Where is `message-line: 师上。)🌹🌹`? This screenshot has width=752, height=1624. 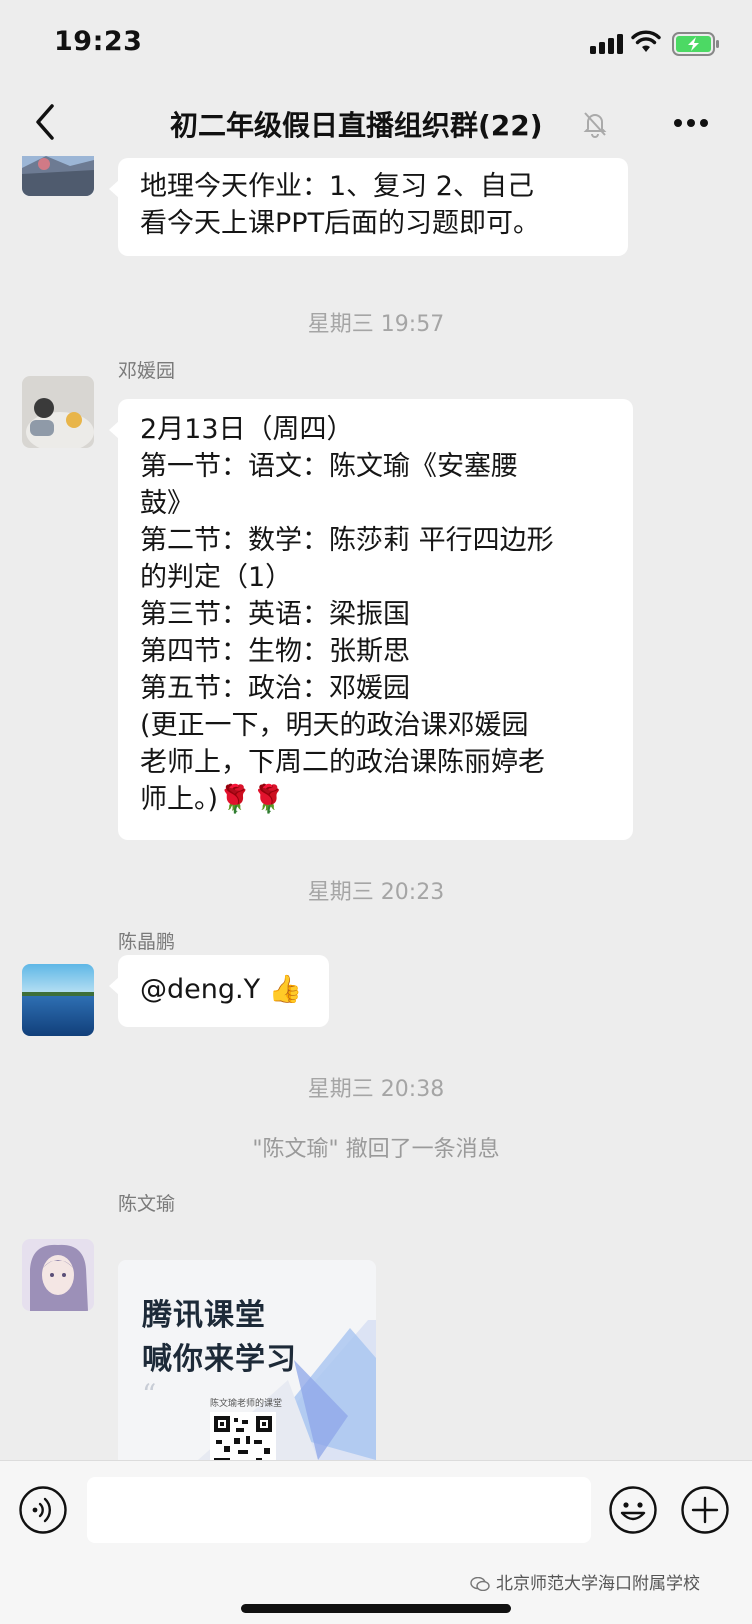 message-line: 师上。)🌹🌹 is located at coordinates (213, 799).